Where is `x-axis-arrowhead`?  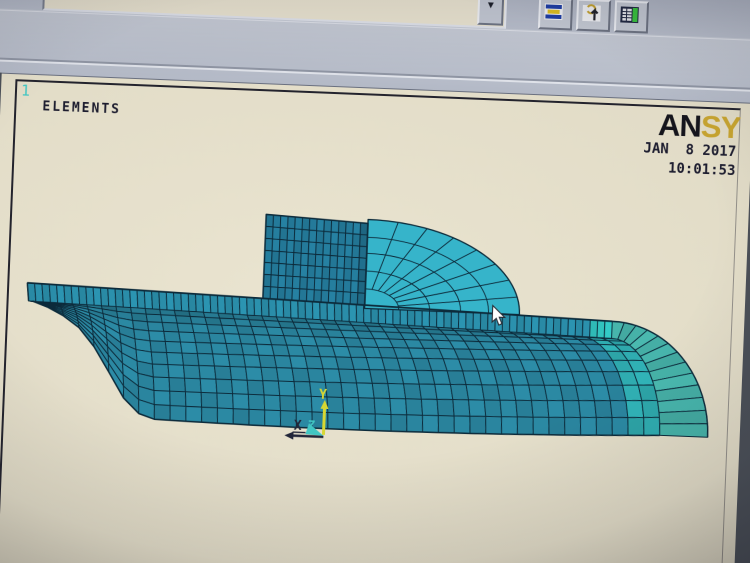
x-axis-arrowhead is located at coordinates (289, 435).